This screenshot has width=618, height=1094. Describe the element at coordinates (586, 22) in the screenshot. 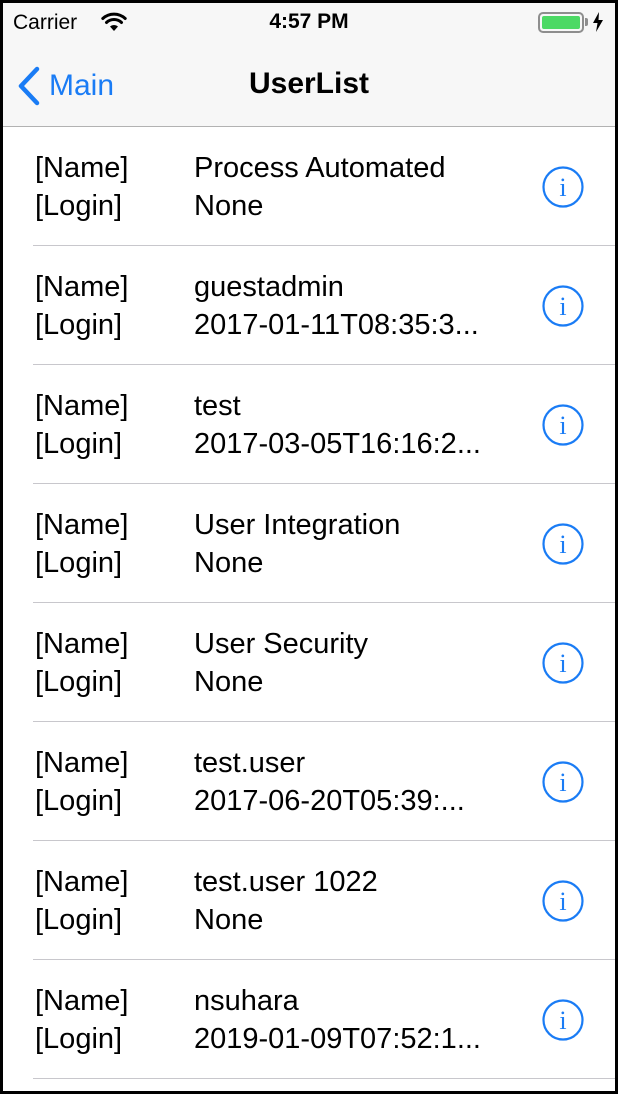

I see `battery-tip` at that location.